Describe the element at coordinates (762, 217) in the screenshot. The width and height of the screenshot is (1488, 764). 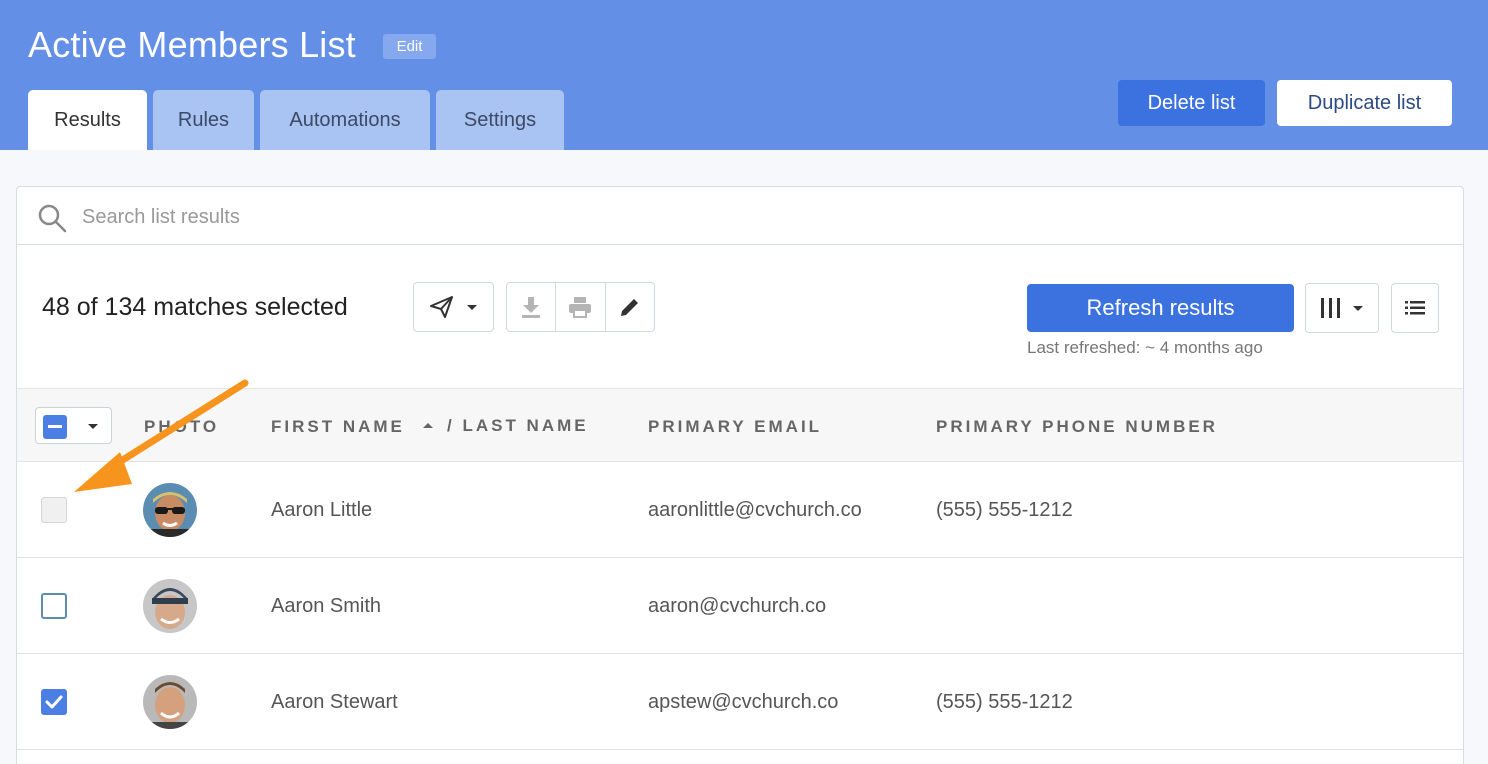
I see `search-input` at that location.